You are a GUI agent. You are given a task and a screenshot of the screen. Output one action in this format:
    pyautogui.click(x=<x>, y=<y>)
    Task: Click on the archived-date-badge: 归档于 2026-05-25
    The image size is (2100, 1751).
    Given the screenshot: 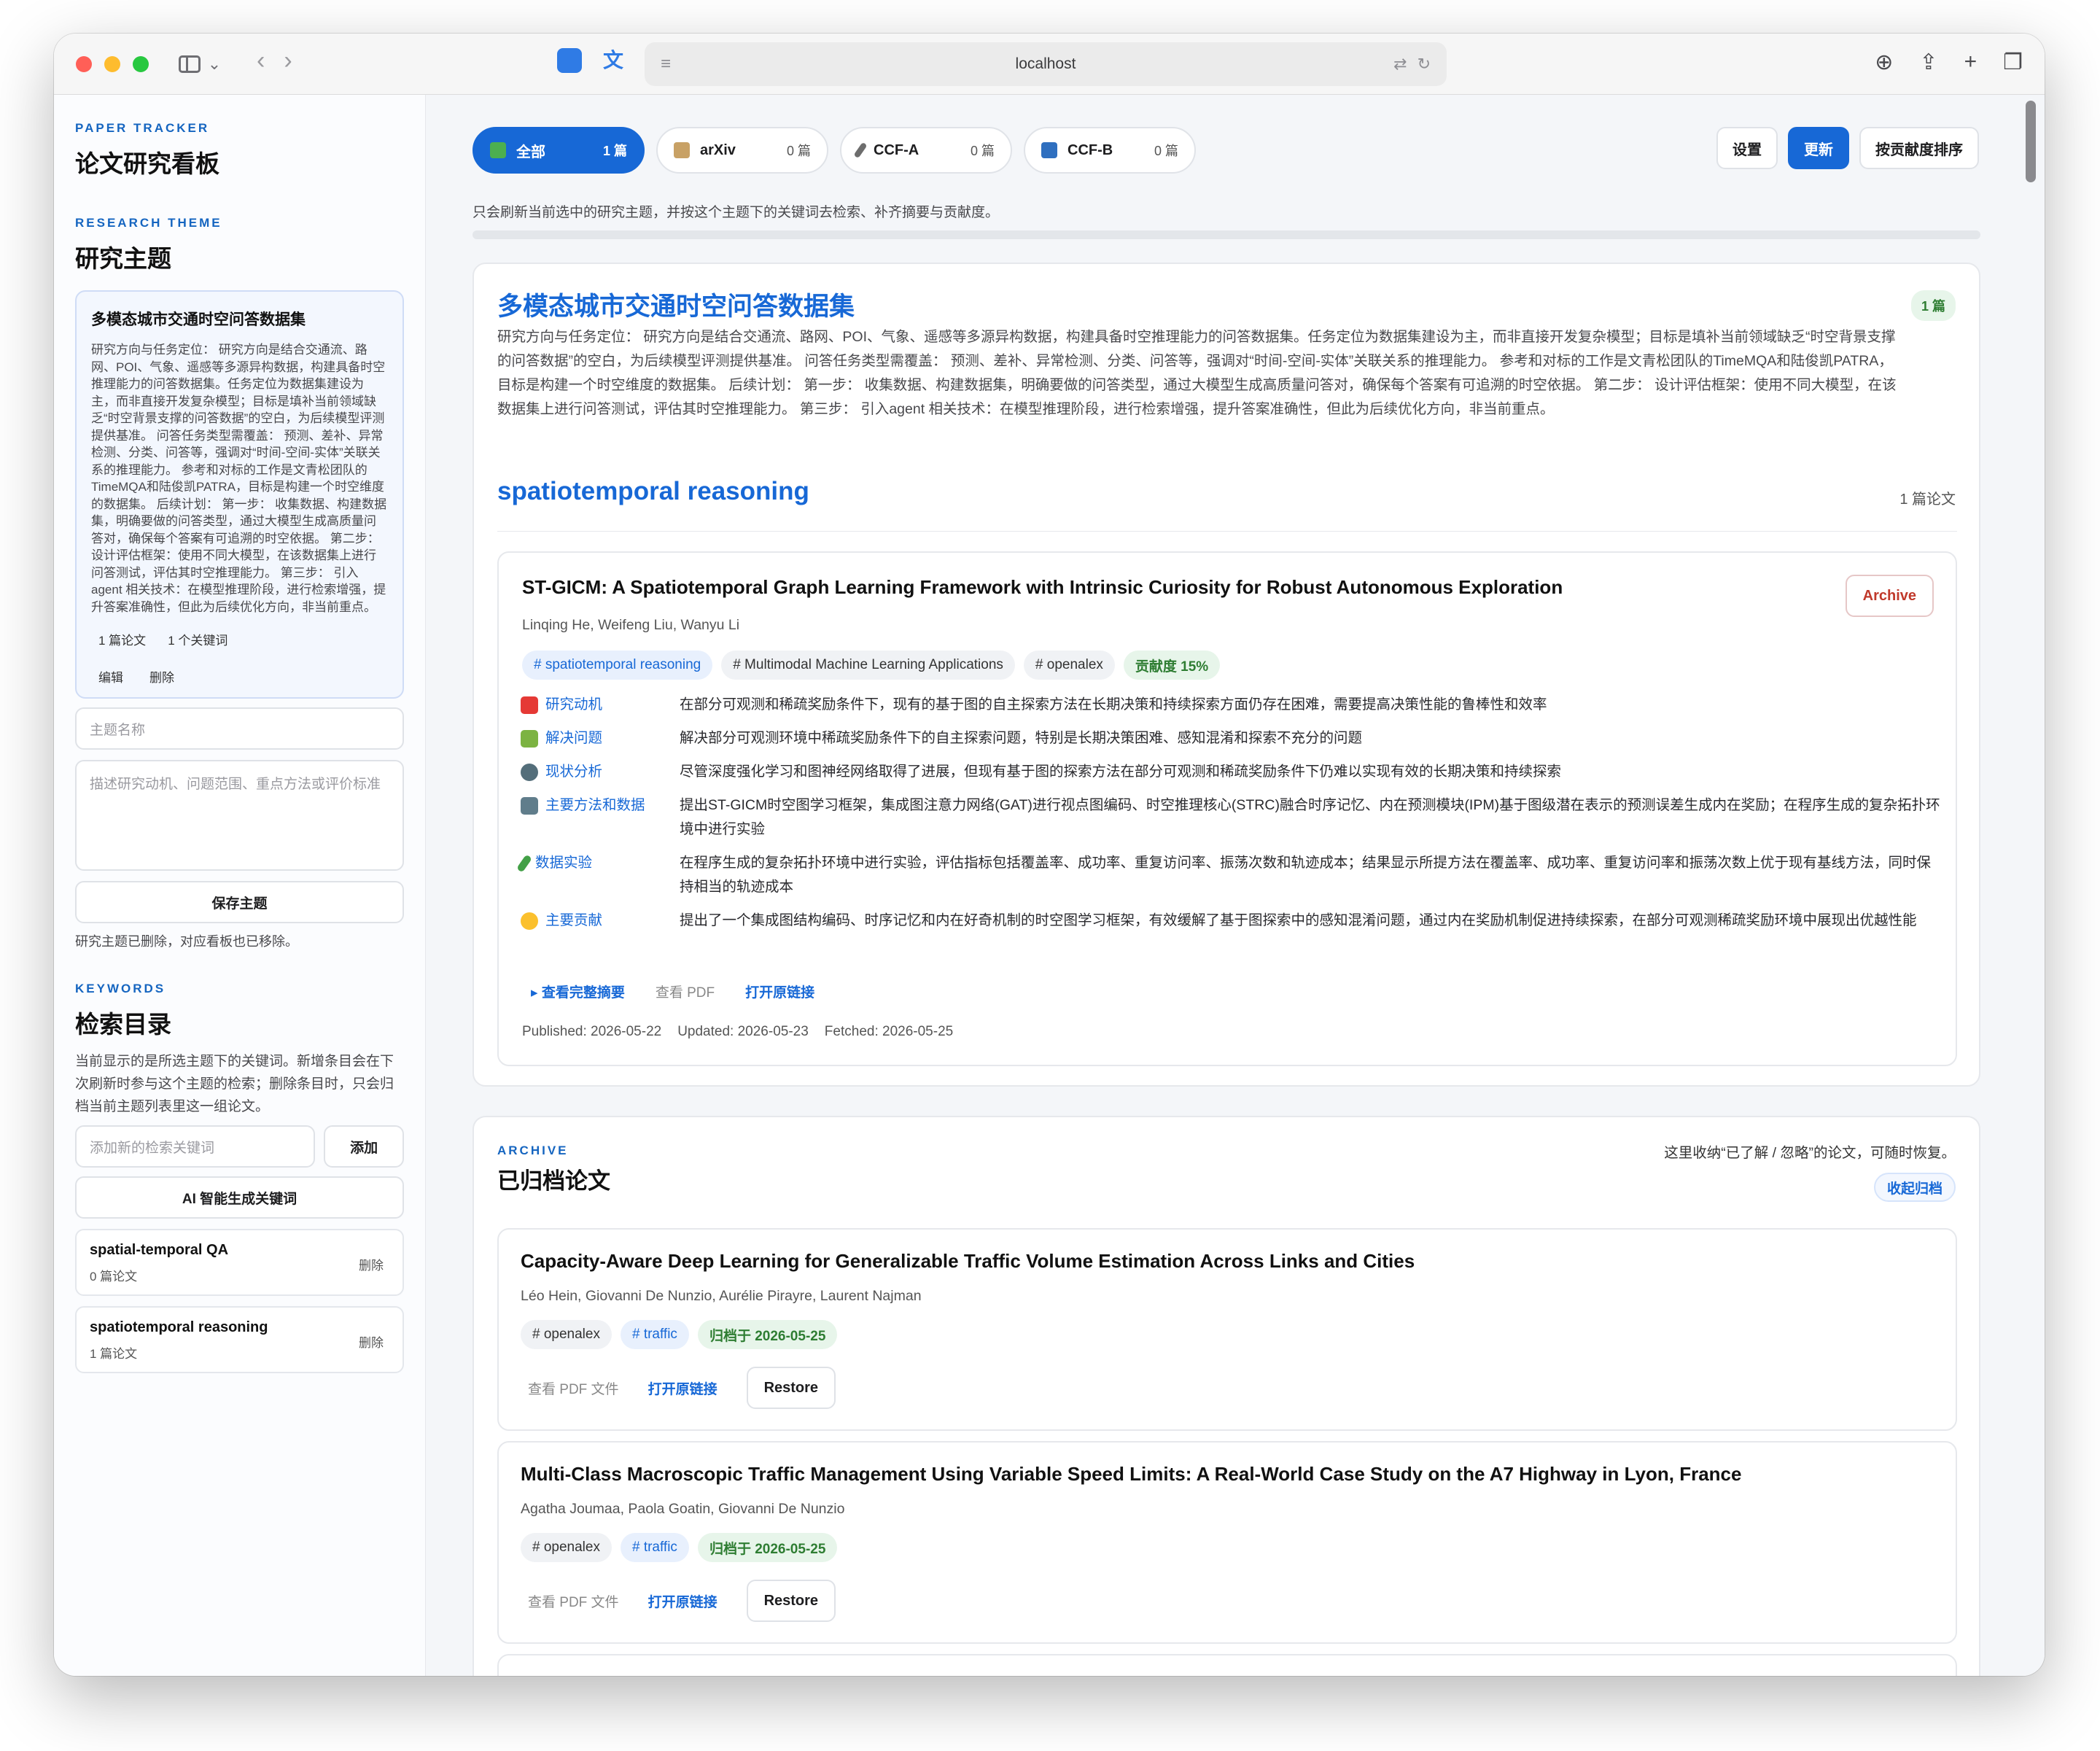 What is the action you would take?
    pyautogui.click(x=767, y=1547)
    